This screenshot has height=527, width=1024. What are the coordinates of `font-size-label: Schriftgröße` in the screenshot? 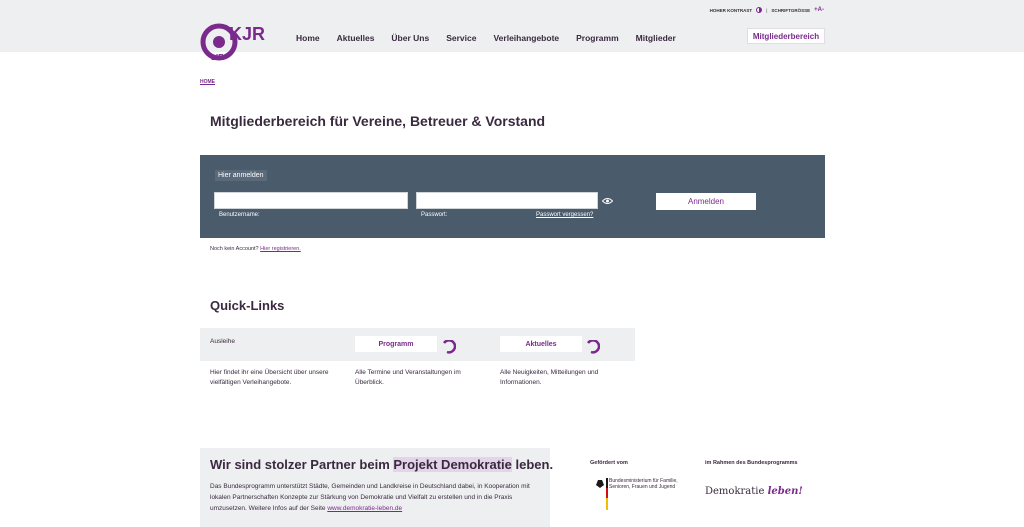 It's located at (791, 10).